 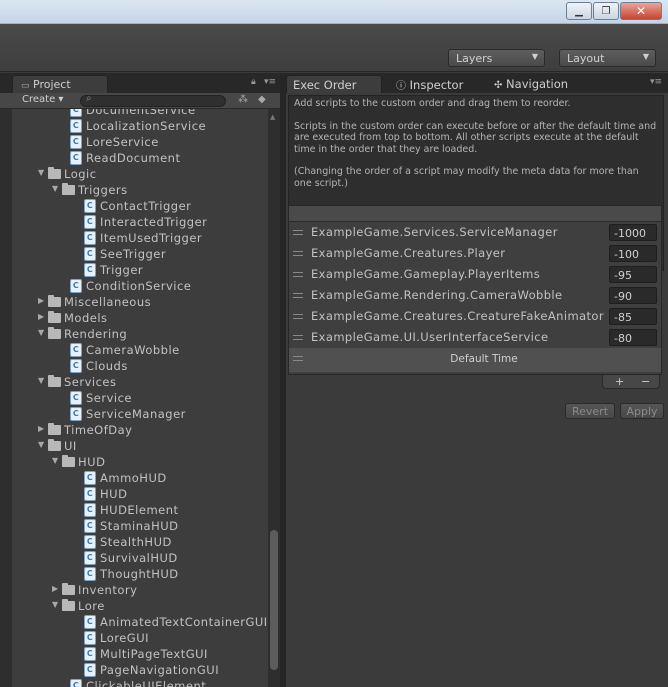 What do you see at coordinates (6, 398) in the screenshot?
I see `folder-pane-edge` at bounding box center [6, 398].